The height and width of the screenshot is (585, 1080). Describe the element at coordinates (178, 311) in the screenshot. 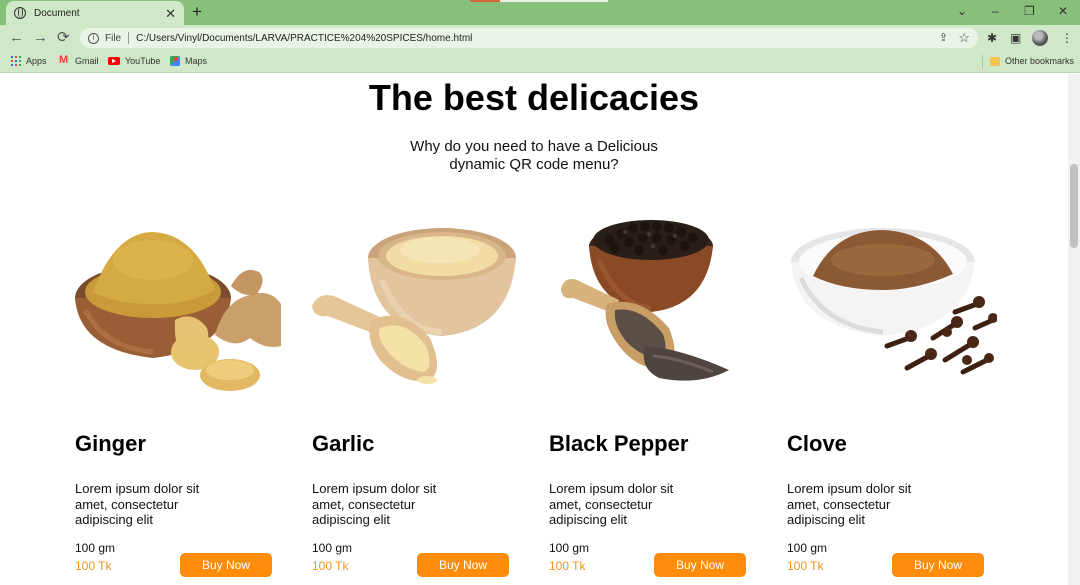

I see `ginger-powder-image` at that location.